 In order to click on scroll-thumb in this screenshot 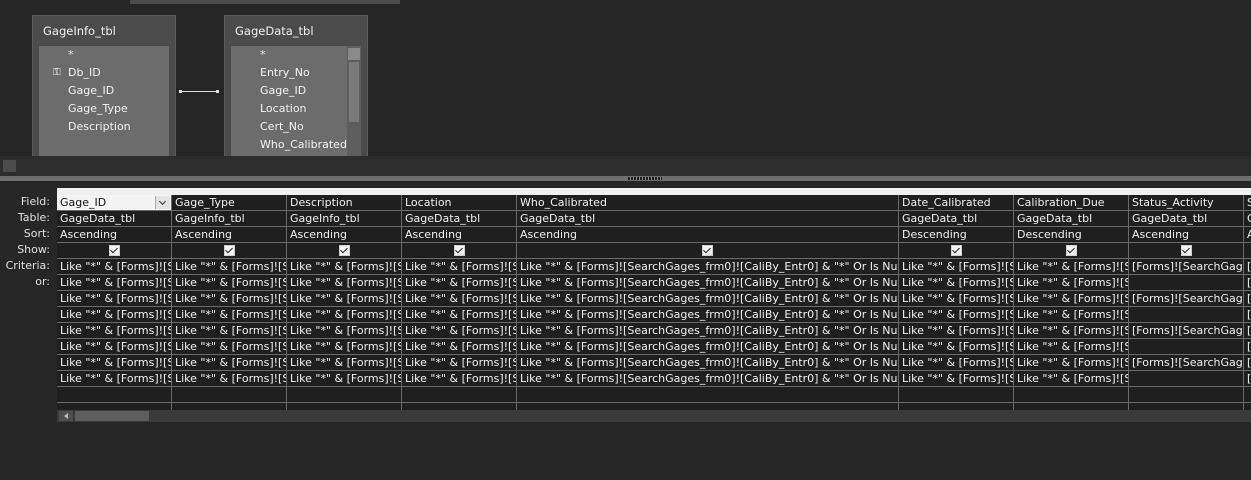, I will do `click(354, 92)`.